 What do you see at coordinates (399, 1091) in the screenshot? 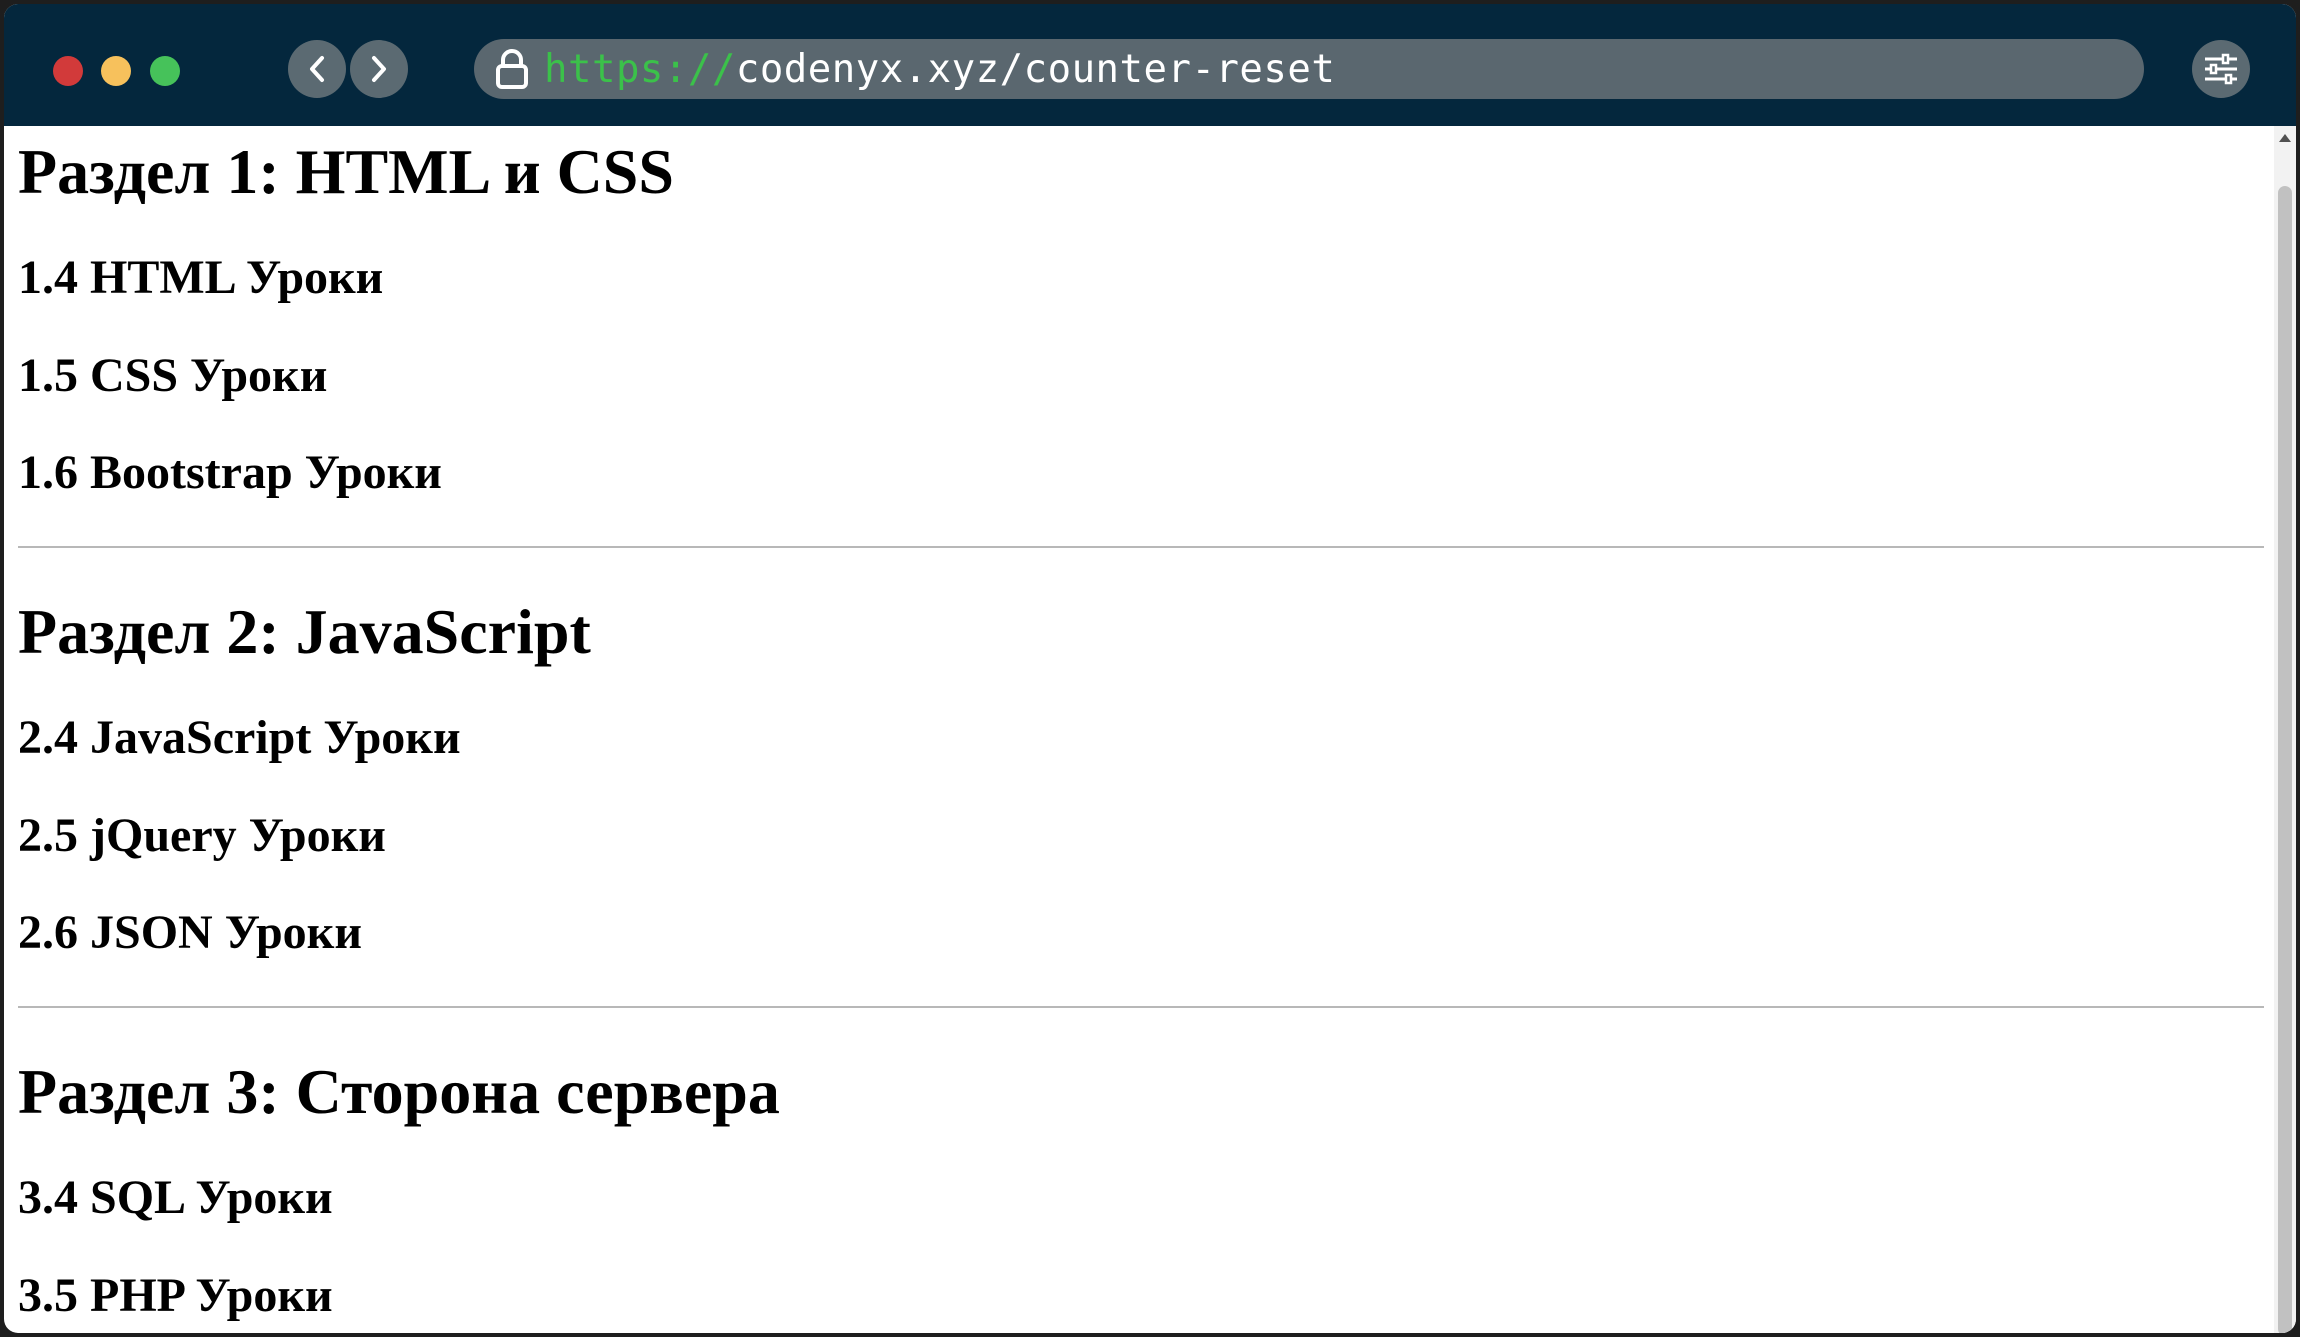
I see `section-heading-3: Раздел 3: Сторона сервера` at bounding box center [399, 1091].